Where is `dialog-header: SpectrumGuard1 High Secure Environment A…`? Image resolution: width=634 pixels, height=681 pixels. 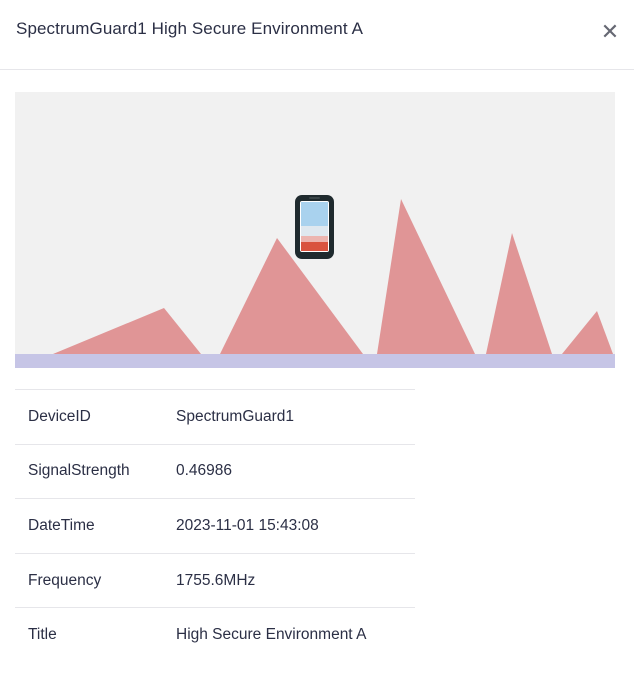
dialog-header: SpectrumGuard1 High Secure Environment A… is located at coordinates (317, 35).